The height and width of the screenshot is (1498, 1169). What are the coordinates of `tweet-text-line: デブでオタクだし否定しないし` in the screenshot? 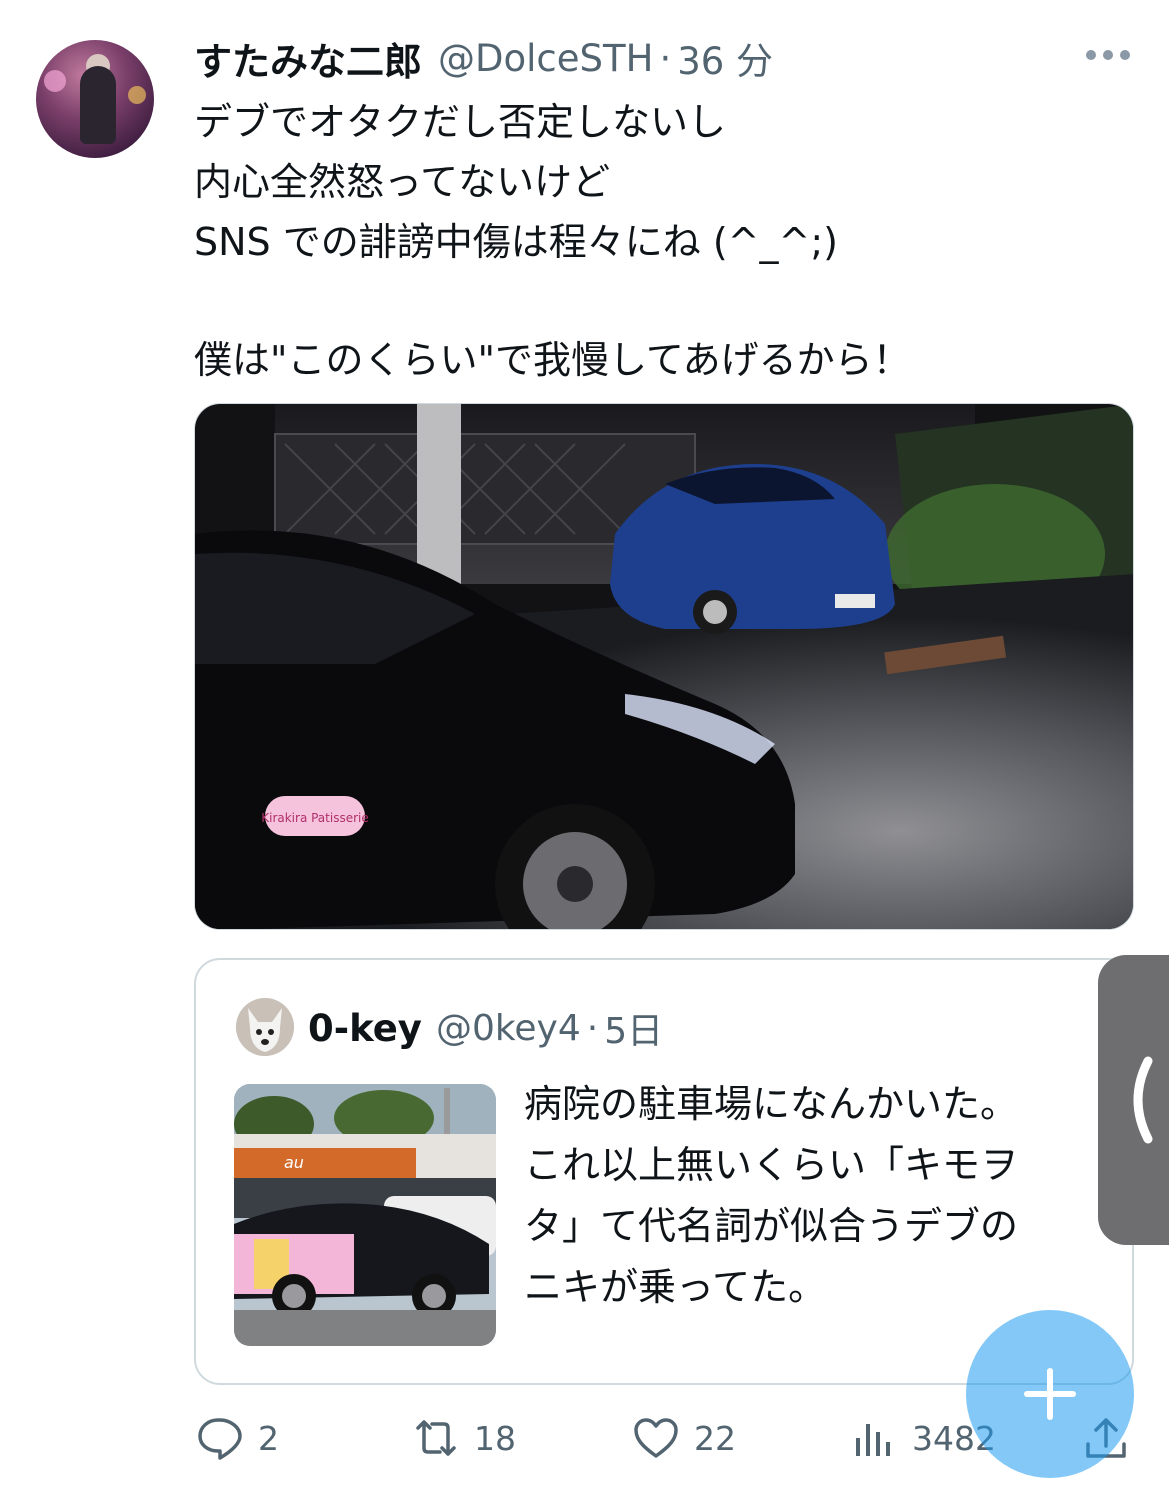 It's located at (460, 122).